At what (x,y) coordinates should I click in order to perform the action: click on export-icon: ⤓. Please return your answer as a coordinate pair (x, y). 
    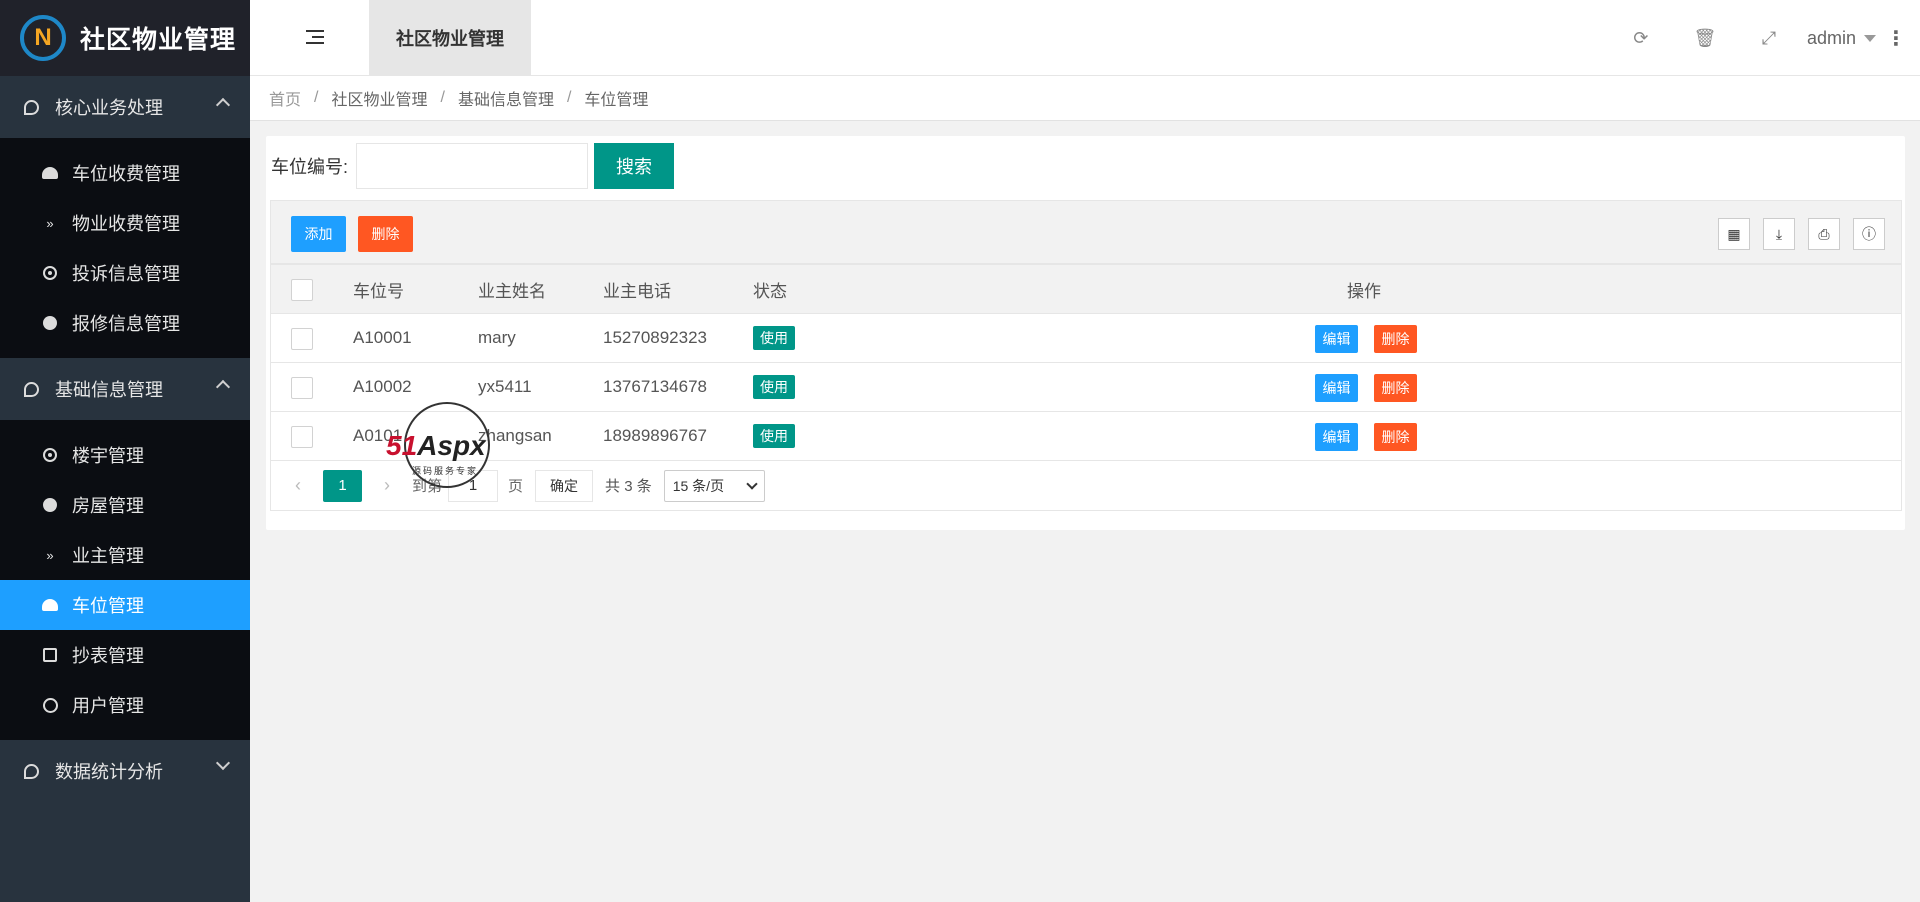
    Looking at the image, I should click on (1779, 234).